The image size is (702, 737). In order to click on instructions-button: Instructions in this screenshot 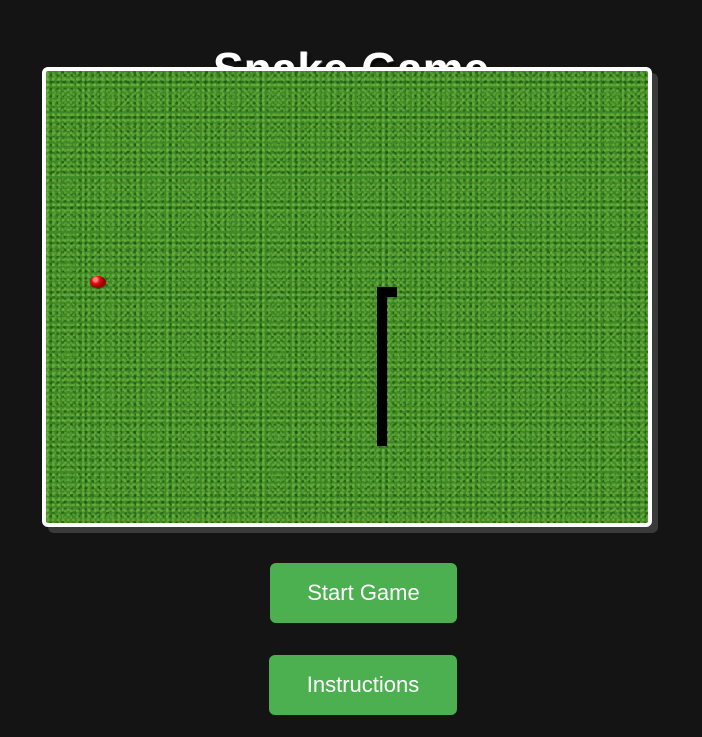, I will do `click(363, 685)`.